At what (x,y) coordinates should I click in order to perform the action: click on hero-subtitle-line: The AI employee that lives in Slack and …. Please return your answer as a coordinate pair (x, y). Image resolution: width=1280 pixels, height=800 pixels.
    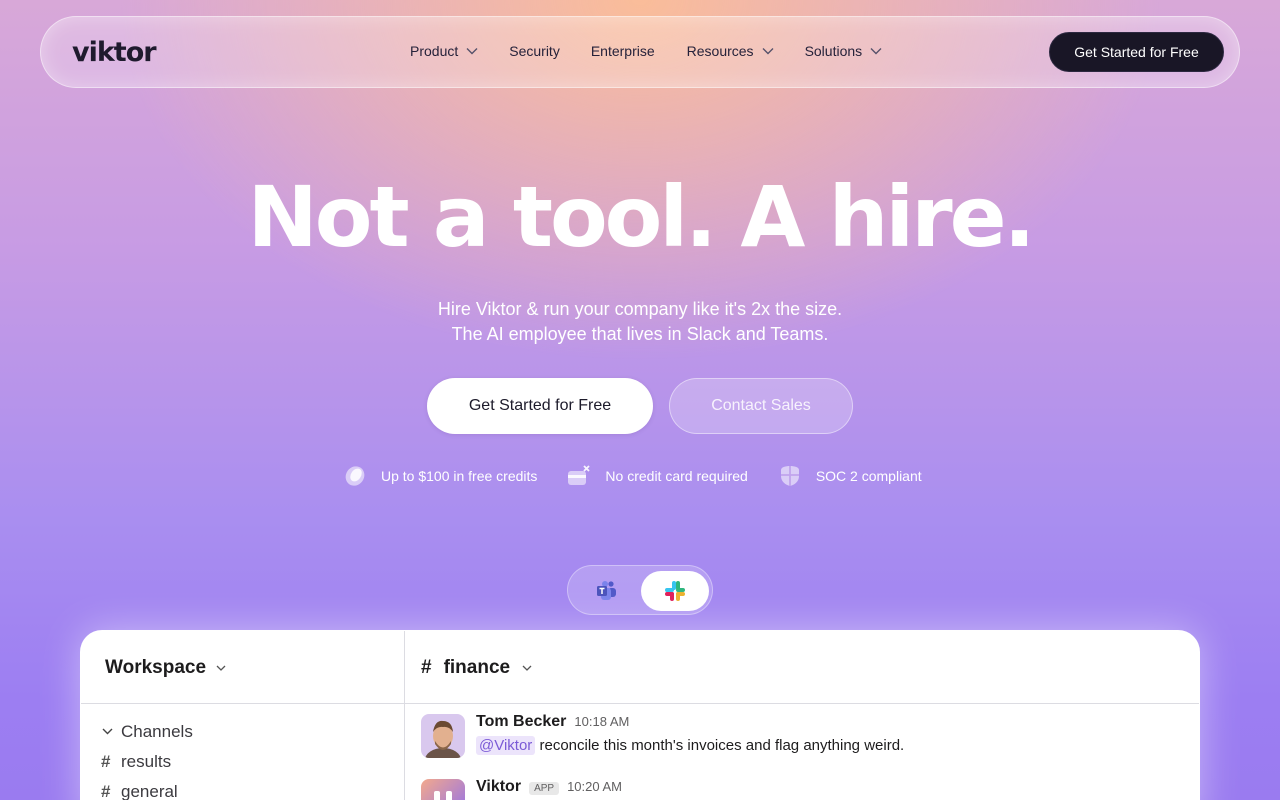
    Looking at the image, I should click on (640, 334).